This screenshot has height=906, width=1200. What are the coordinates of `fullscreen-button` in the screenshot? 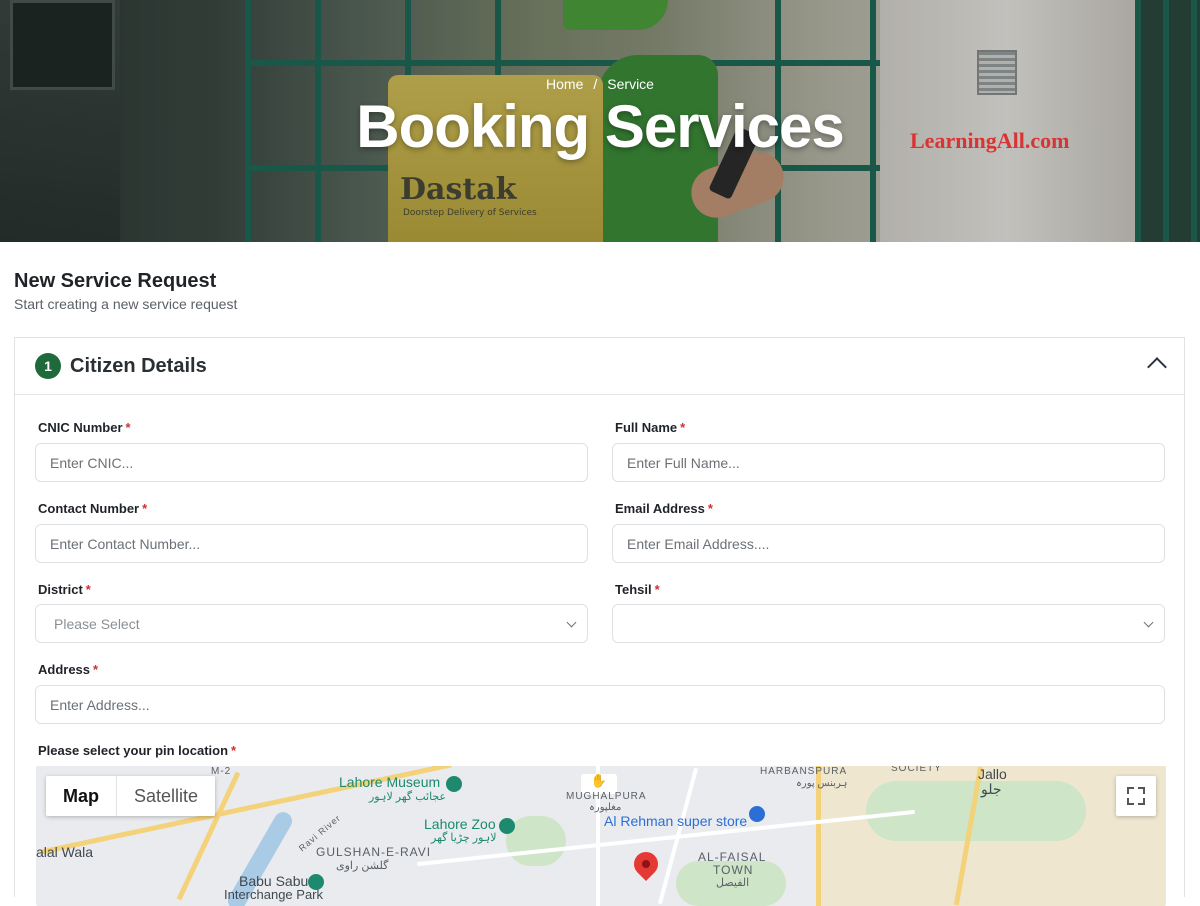 It's located at (1136, 796).